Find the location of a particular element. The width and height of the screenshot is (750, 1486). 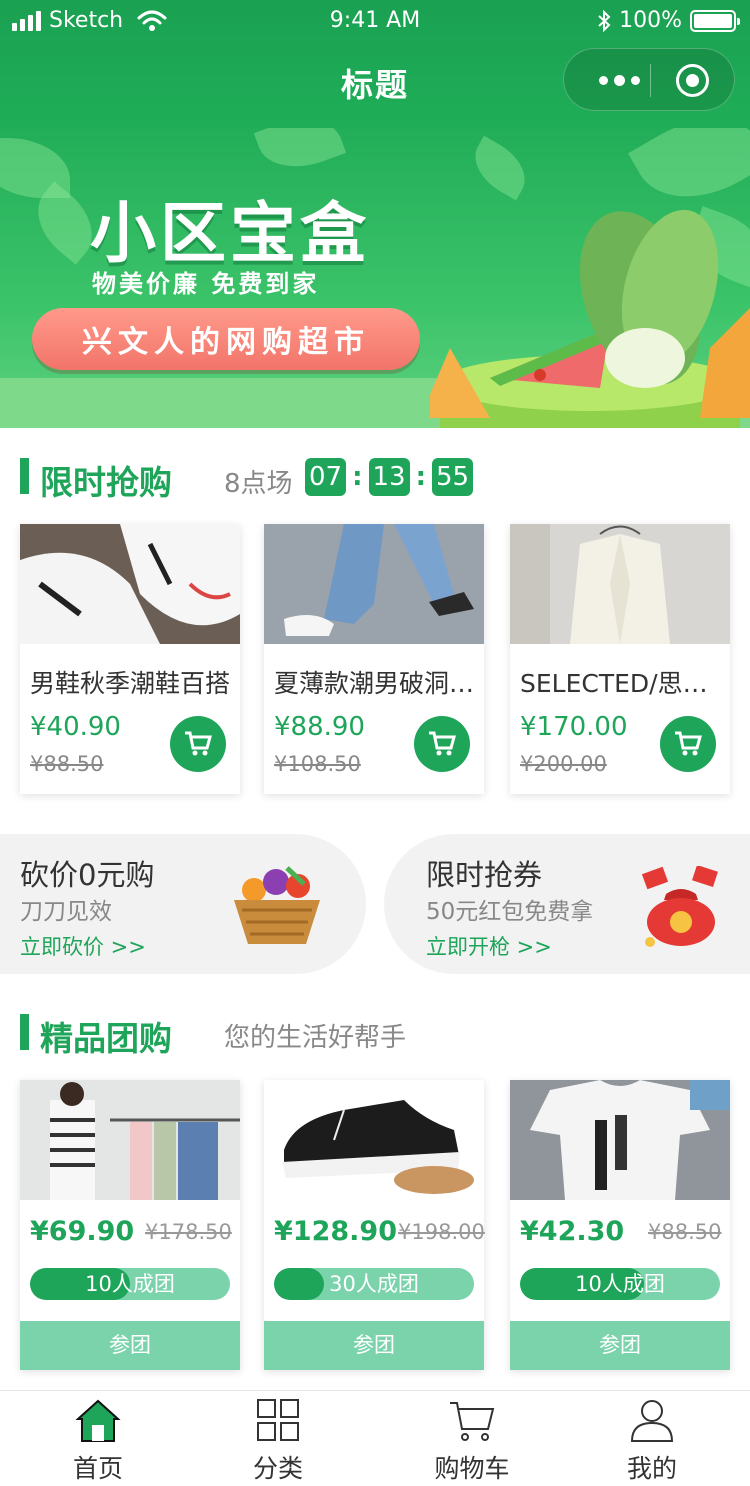

tab-cart: 购物车 is located at coordinates (472, 1438).